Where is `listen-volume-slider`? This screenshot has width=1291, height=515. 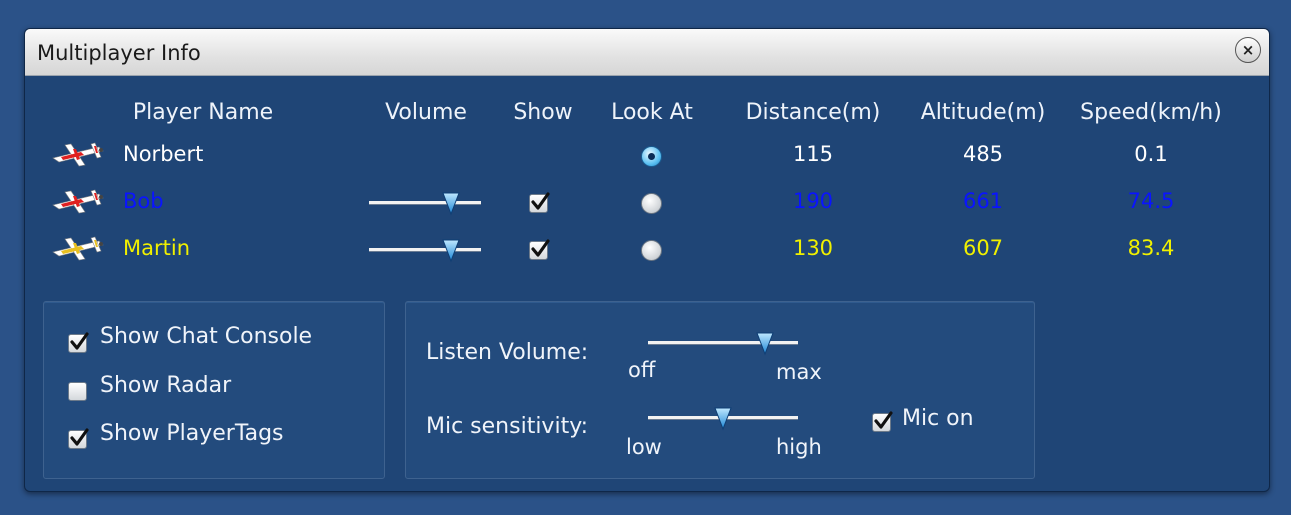
listen-volume-slider is located at coordinates (723, 343).